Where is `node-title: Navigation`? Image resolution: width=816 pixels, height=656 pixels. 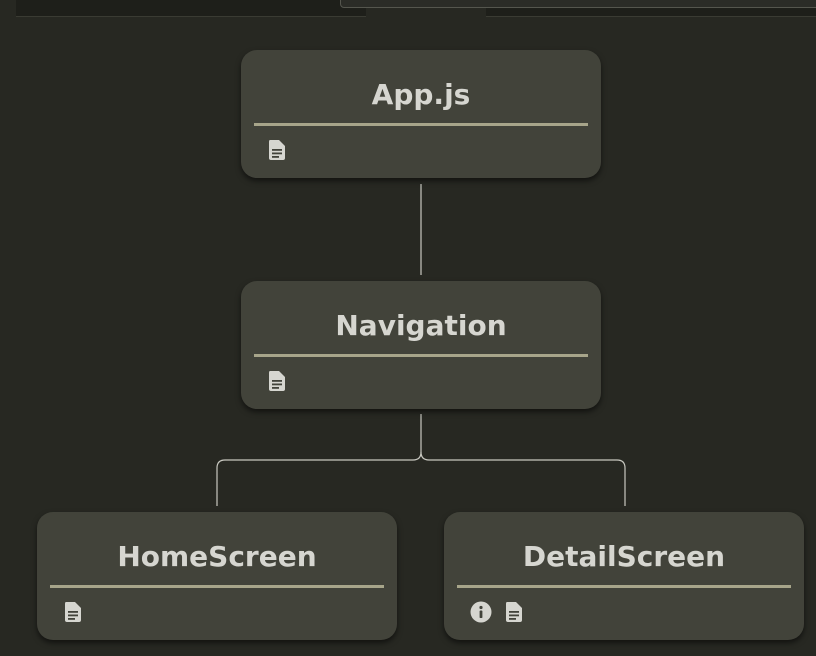 node-title: Navigation is located at coordinates (421, 325).